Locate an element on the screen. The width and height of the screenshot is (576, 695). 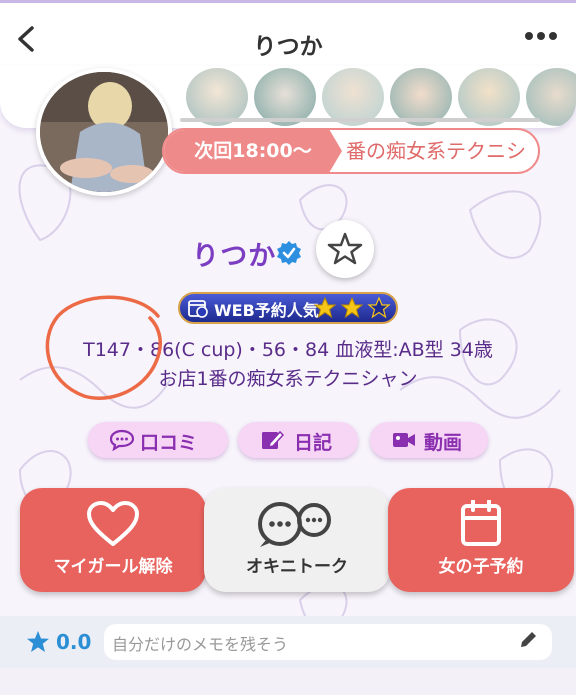
my-girl-remove-label: マイガール解除 is located at coordinates (113, 567).